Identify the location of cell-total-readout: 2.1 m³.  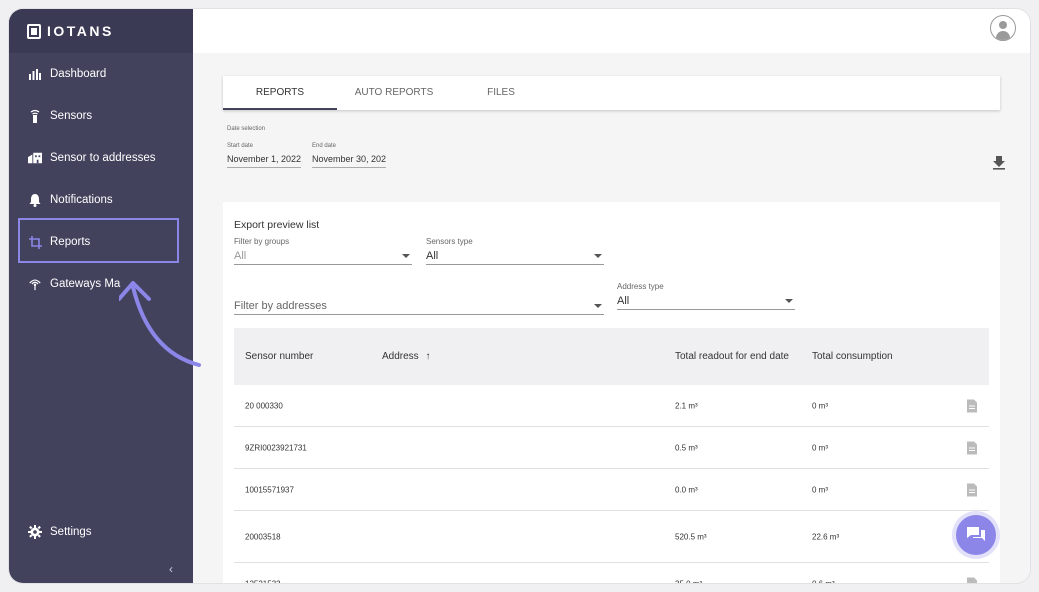
(686, 405).